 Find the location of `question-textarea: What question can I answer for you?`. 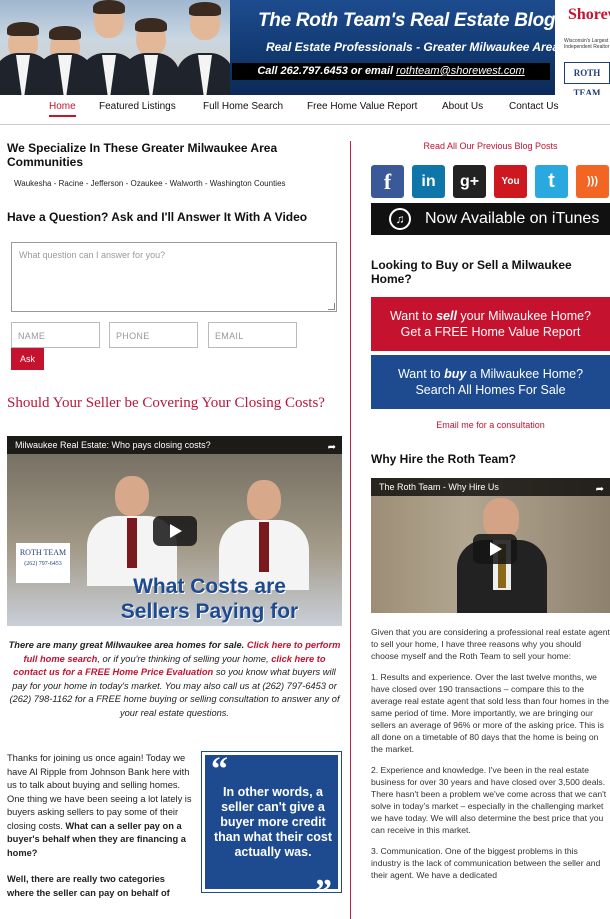

question-textarea: What question can I answer for you? is located at coordinates (174, 277).